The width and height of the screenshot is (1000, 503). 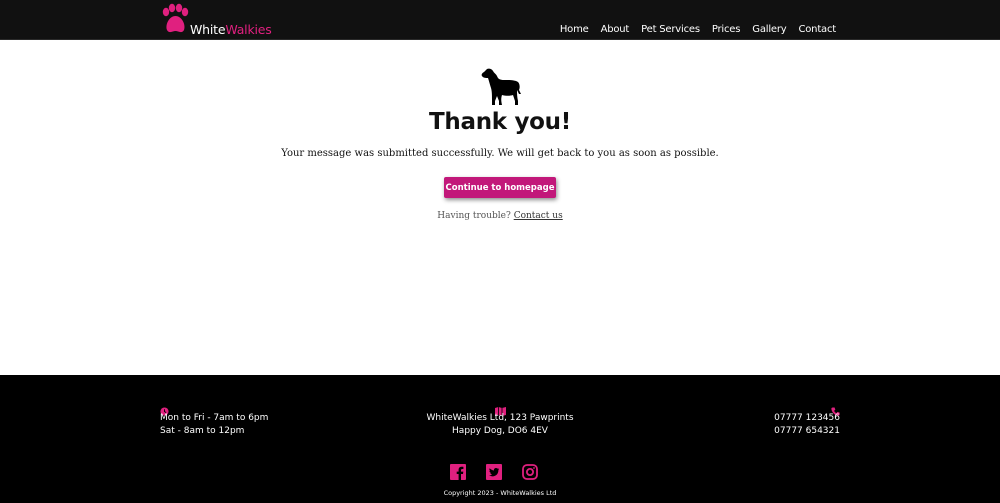 What do you see at coordinates (615, 29) in the screenshot?
I see `nav-about: About` at bounding box center [615, 29].